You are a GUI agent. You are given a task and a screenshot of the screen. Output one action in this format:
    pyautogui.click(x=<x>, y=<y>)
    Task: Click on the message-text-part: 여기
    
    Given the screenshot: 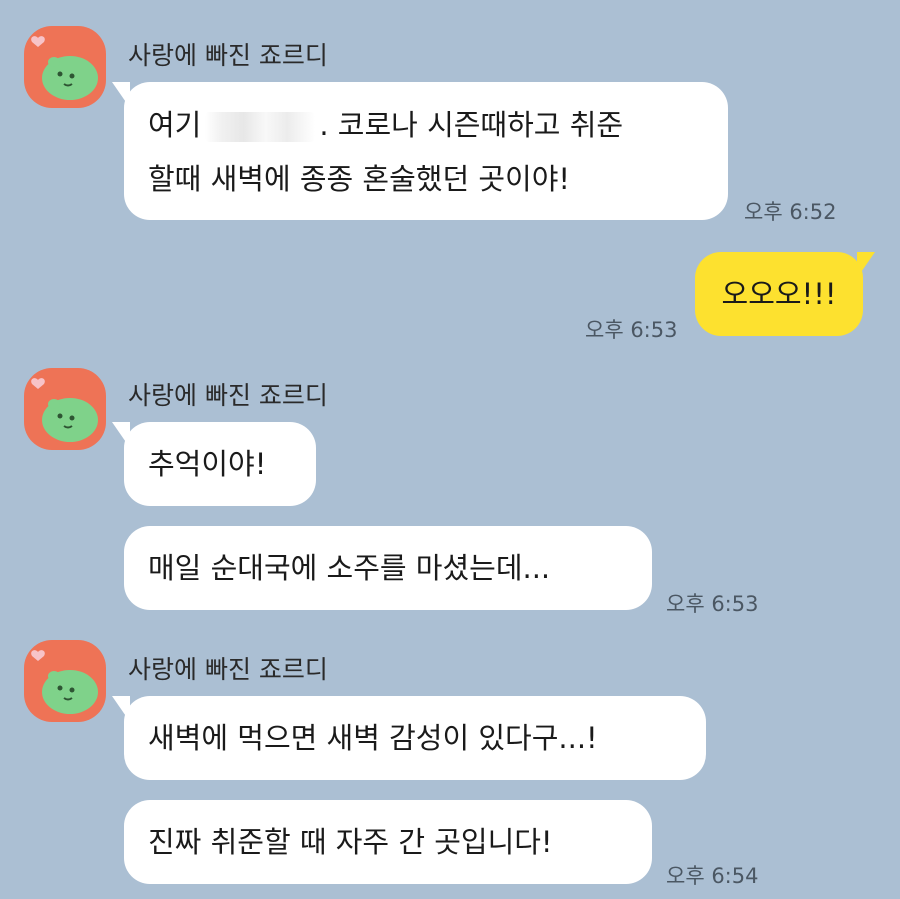 What is the action you would take?
    pyautogui.click(x=175, y=125)
    